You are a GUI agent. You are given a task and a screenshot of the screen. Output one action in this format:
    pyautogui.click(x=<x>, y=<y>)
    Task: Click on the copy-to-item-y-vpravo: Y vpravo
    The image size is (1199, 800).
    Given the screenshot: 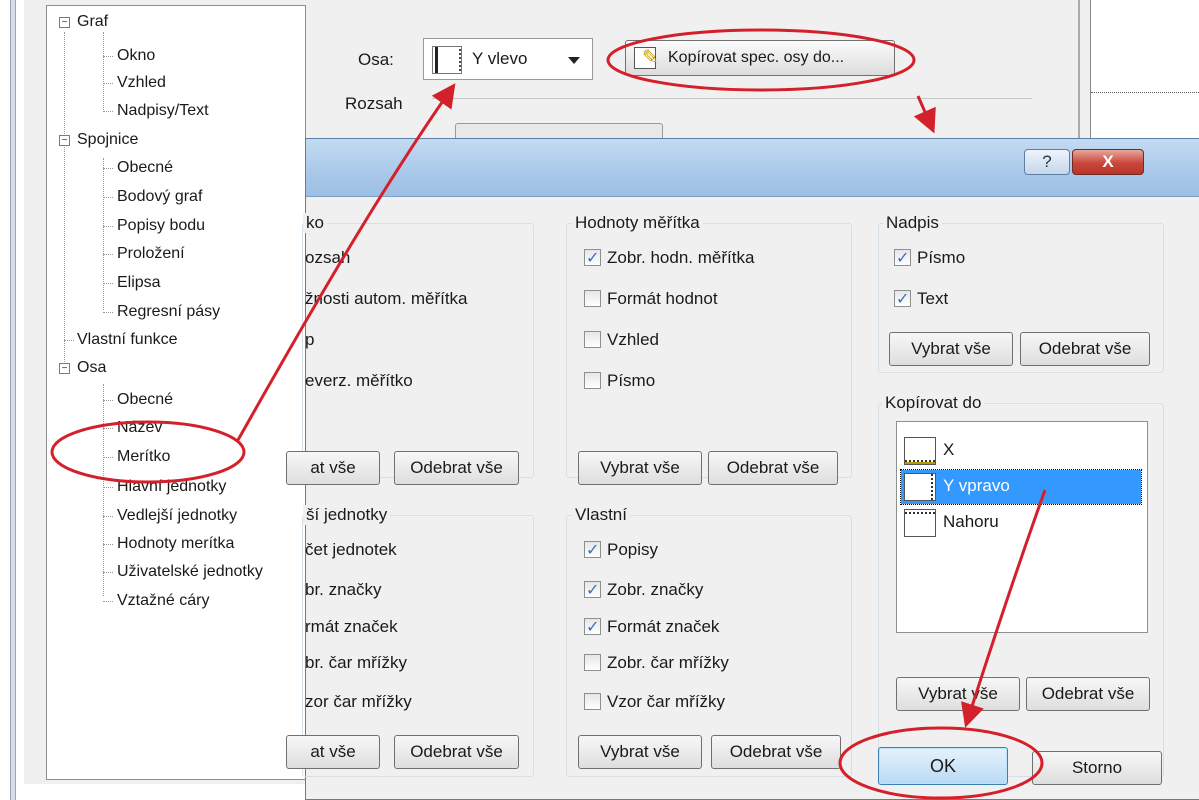 What is the action you would take?
    pyautogui.click(x=1021, y=487)
    